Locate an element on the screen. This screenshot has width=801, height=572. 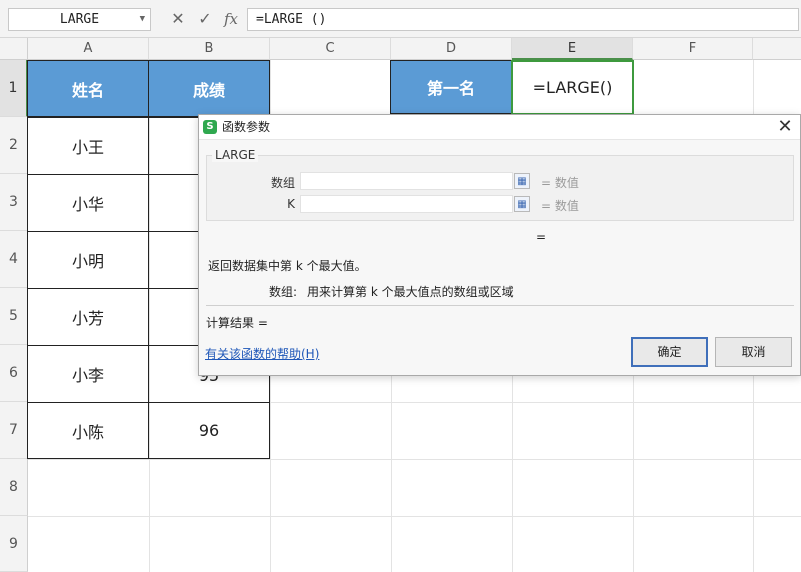
array-input is located at coordinates (406, 181).